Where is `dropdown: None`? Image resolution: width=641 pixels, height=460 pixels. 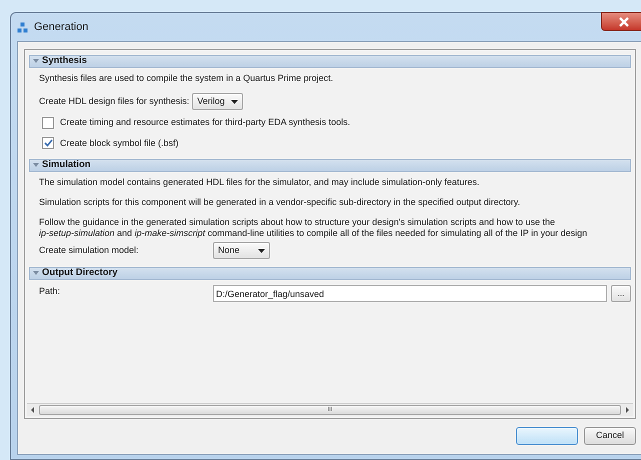
dropdown: None is located at coordinates (241, 250).